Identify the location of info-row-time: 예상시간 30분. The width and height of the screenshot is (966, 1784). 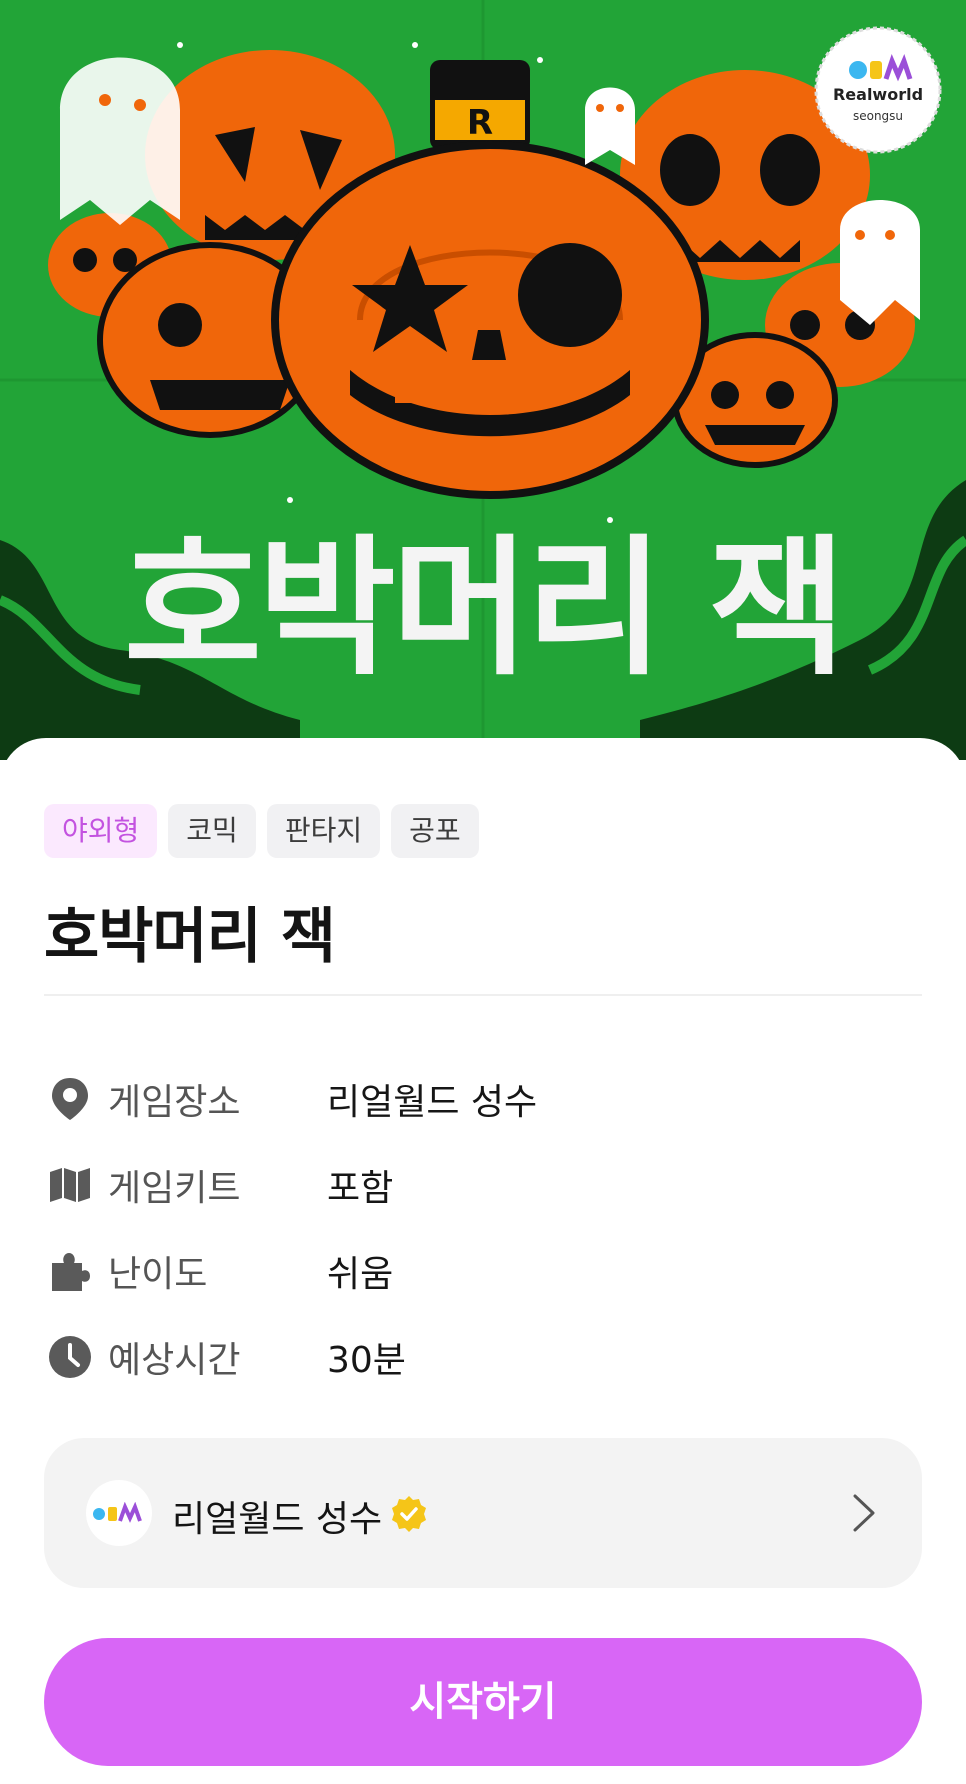
(483, 1357).